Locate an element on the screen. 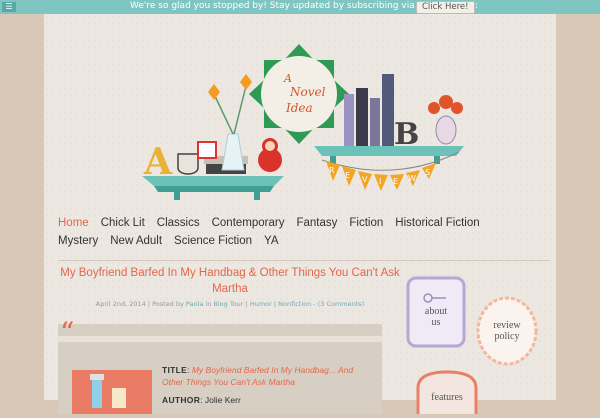  logo-line-idea: Idea is located at coordinates (299, 108).